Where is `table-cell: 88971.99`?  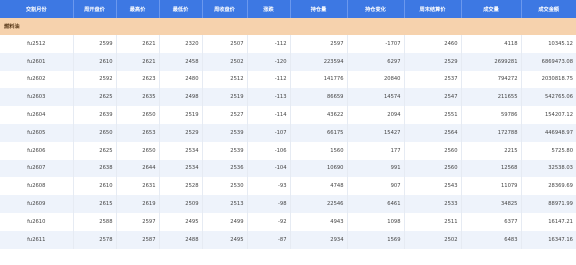
table-cell: 88971.99 is located at coordinates (548, 204).